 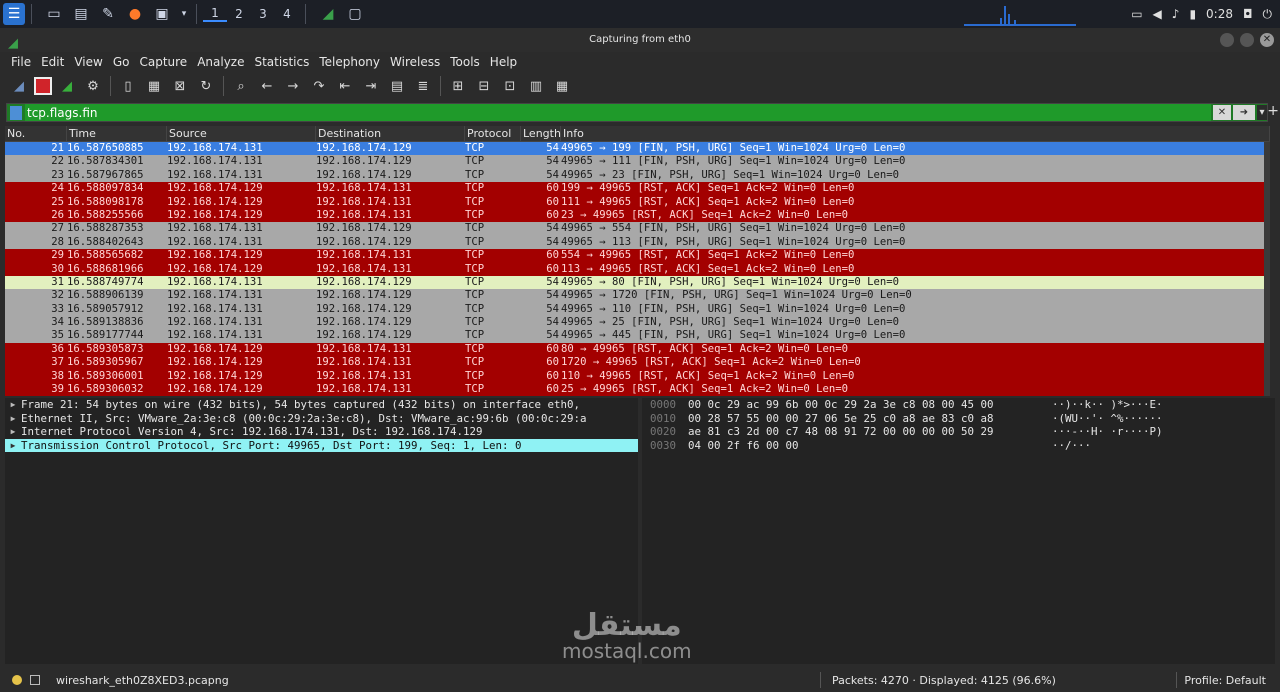 I want to click on workspace-3: 3, so click(x=263, y=14).